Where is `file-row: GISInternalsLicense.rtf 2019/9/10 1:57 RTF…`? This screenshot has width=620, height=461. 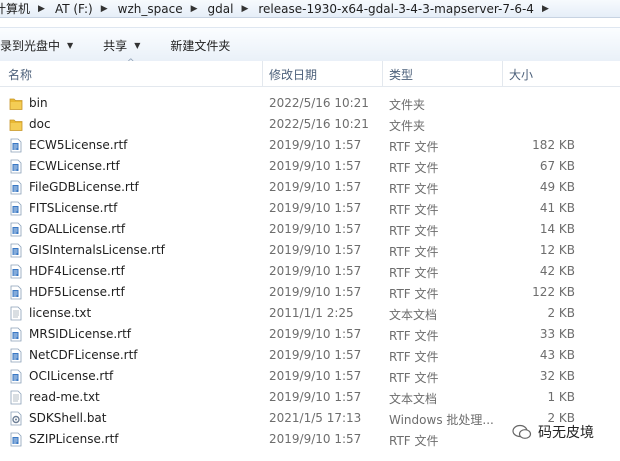
file-row: GISInternalsLicense.rtf 2019/9/10 1:57 RTF… is located at coordinates (310, 250).